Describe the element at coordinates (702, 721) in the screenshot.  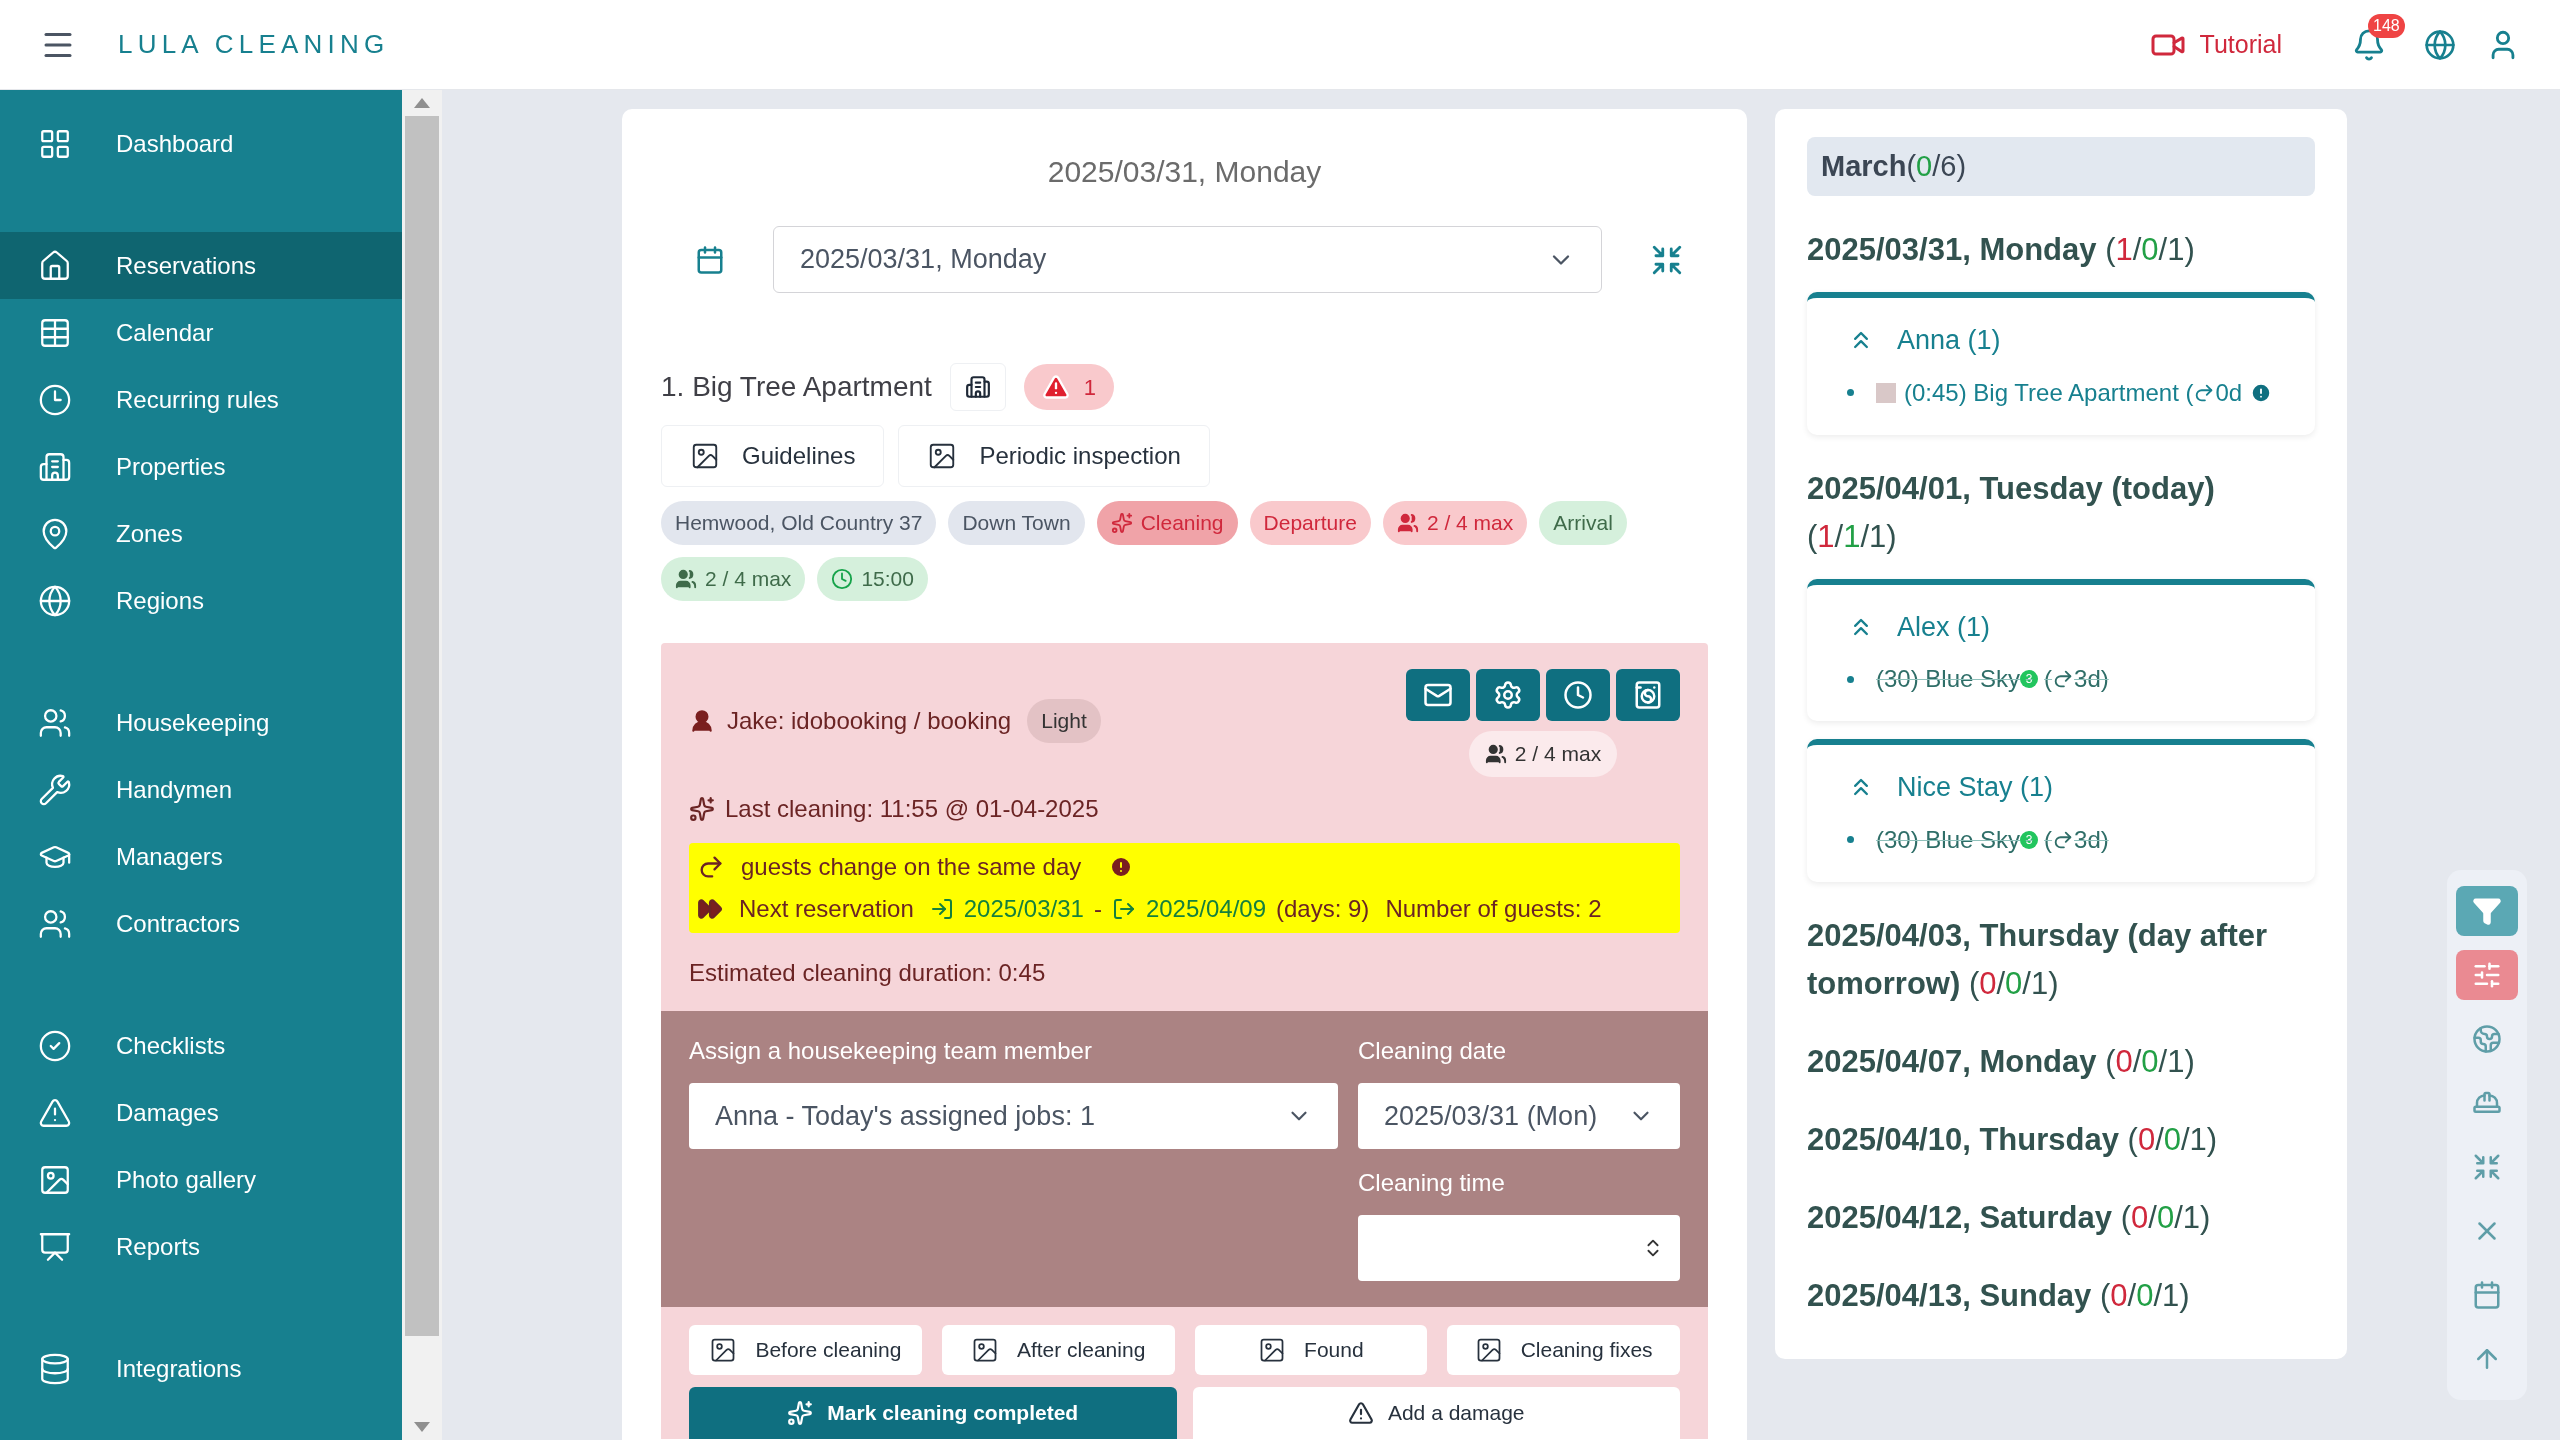
I see `person-icon` at that location.